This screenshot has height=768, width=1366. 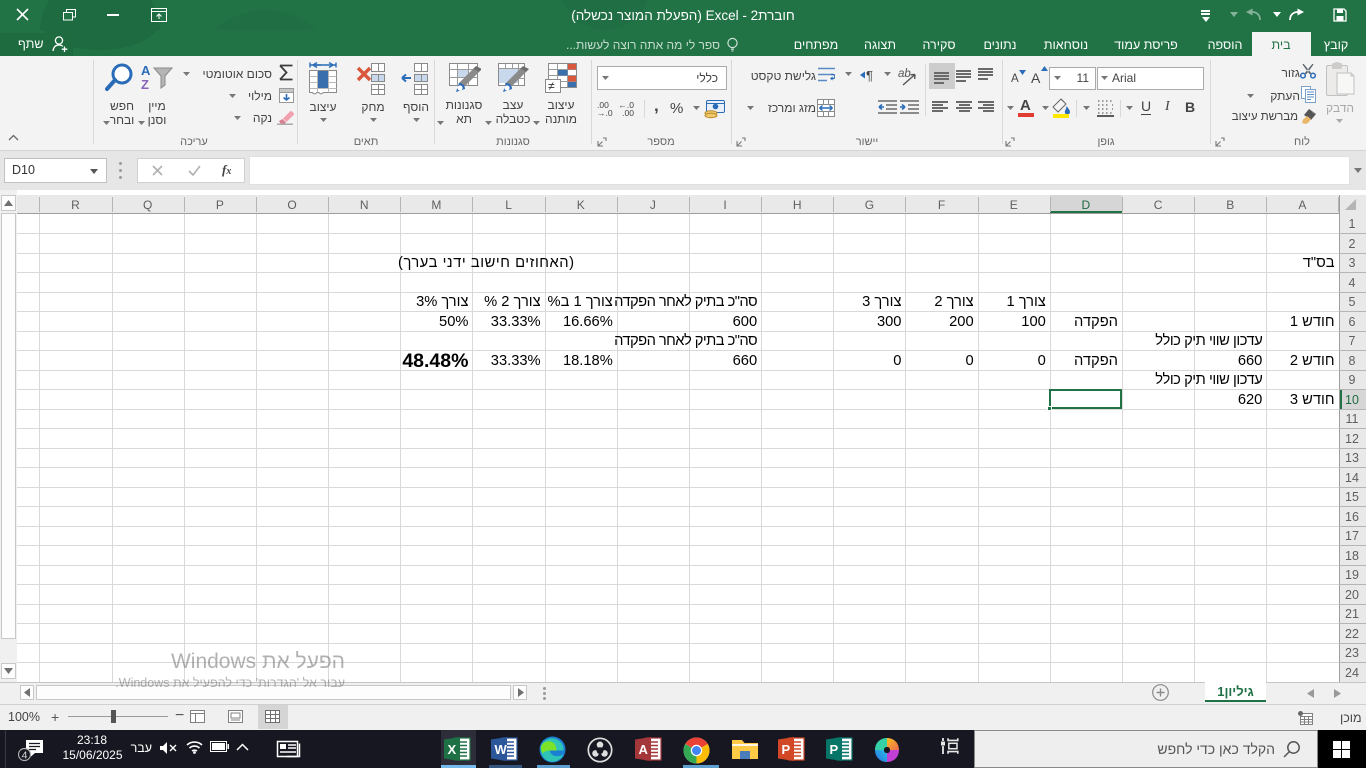 What do you see at coordinates (452, 749) in the screenshot?
I see `svg-text: X` at bounding box center [452, 749].